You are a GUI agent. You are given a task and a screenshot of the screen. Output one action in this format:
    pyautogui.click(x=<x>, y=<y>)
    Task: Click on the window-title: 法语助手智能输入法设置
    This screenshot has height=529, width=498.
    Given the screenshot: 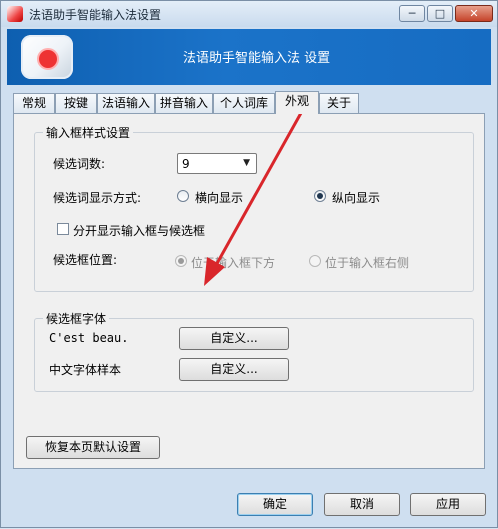 What is the action you would take?
    pyautogui.click(x=95, y=15)
    